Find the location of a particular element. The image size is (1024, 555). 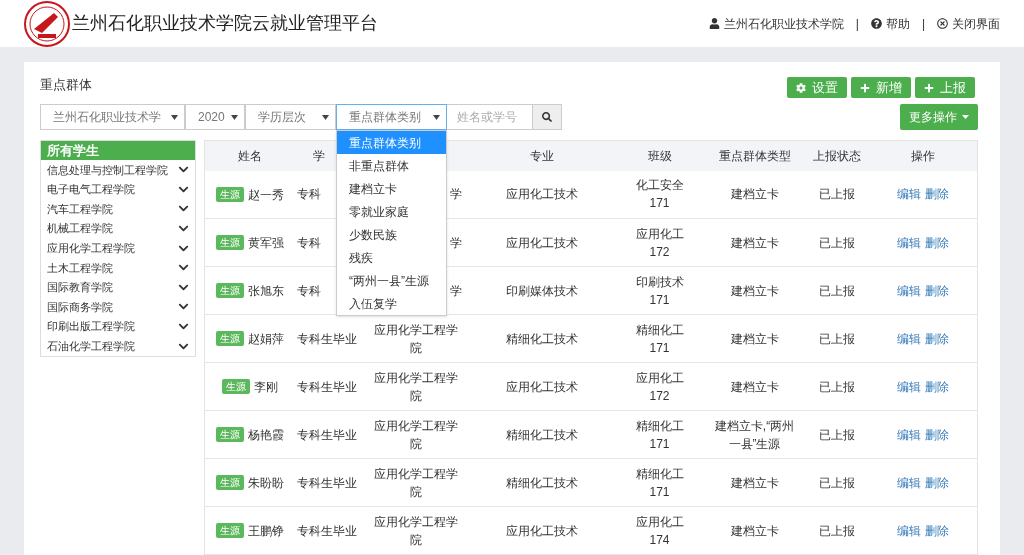

search-button is located at coordinates (547, 117).